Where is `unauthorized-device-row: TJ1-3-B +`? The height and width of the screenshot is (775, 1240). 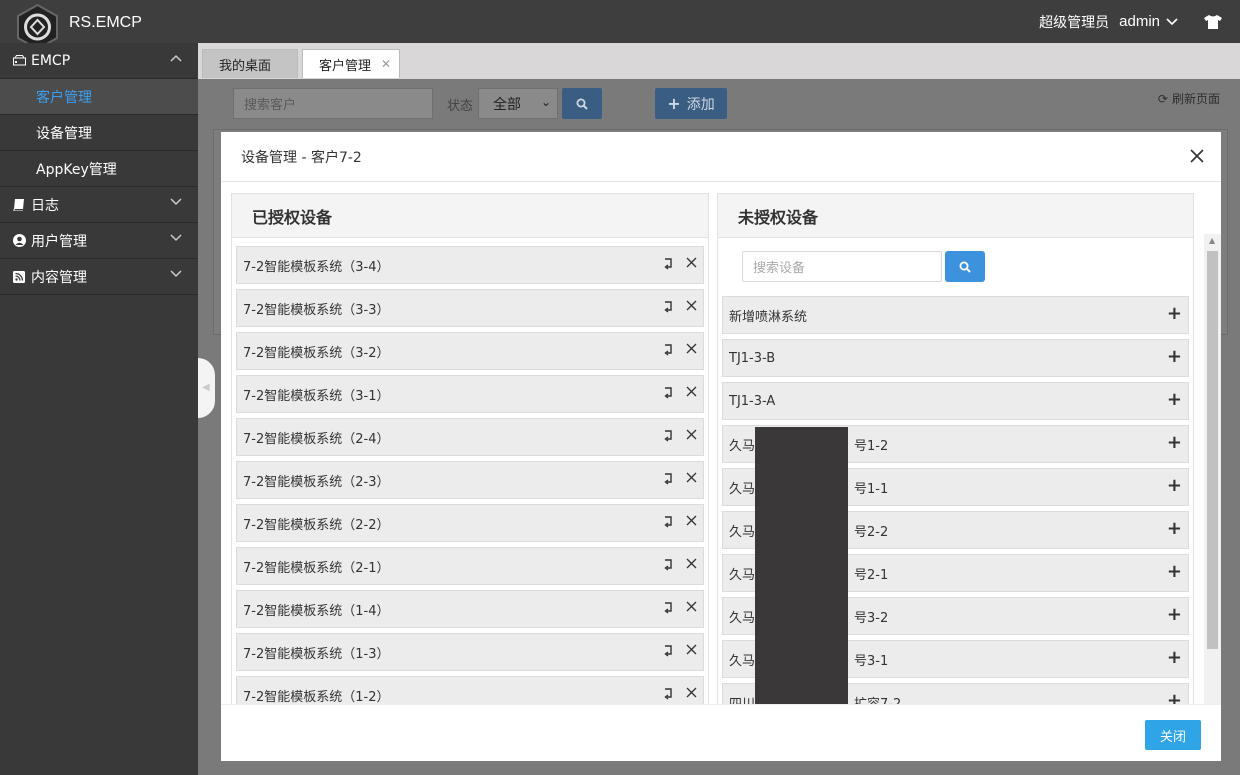
unauthorized-device-row: TJ1-3-B + is located at coordinates (955, 358).